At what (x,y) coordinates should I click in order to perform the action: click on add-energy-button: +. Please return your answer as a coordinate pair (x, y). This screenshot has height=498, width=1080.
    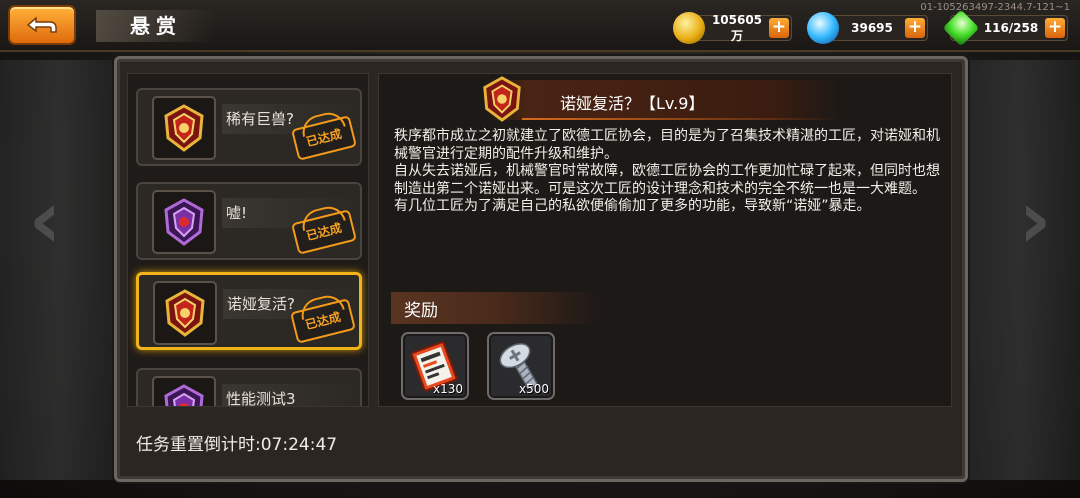
    Looking at the image, I should click on (1055, 28).